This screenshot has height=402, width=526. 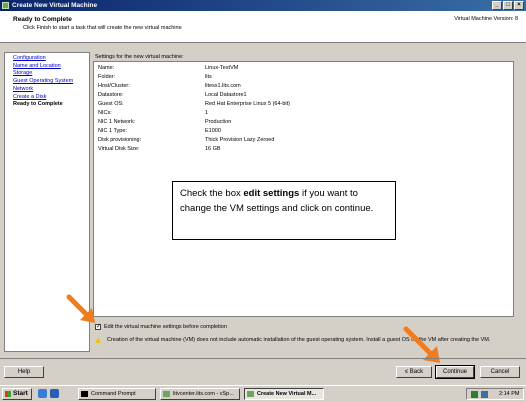 What do you see at coordinates (51, 67) in the screenshot?
I see `nav-step-name-location: Name and Location` at bounding box center [51, 67].